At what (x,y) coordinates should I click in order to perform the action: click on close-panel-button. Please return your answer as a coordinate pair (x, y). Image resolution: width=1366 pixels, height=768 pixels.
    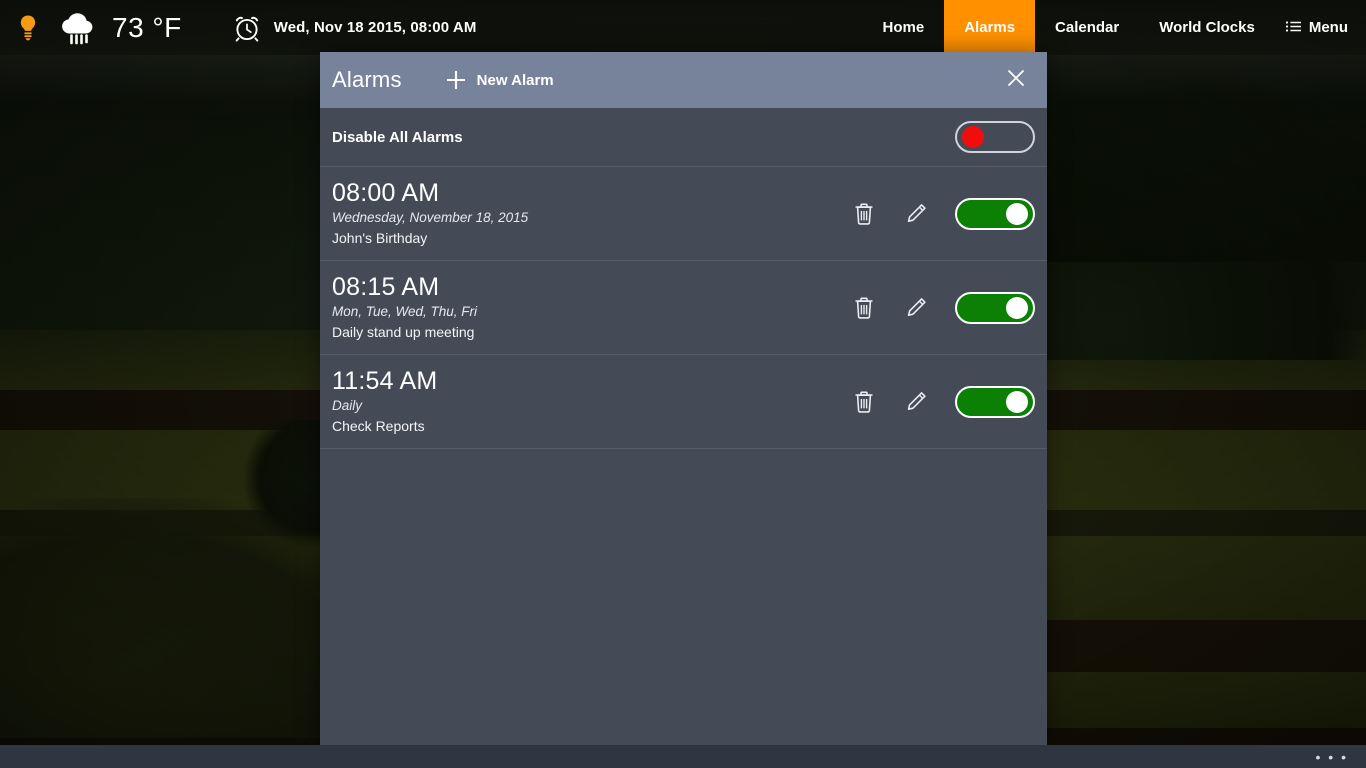
    Looking at the image, I should click on (1016, 80).